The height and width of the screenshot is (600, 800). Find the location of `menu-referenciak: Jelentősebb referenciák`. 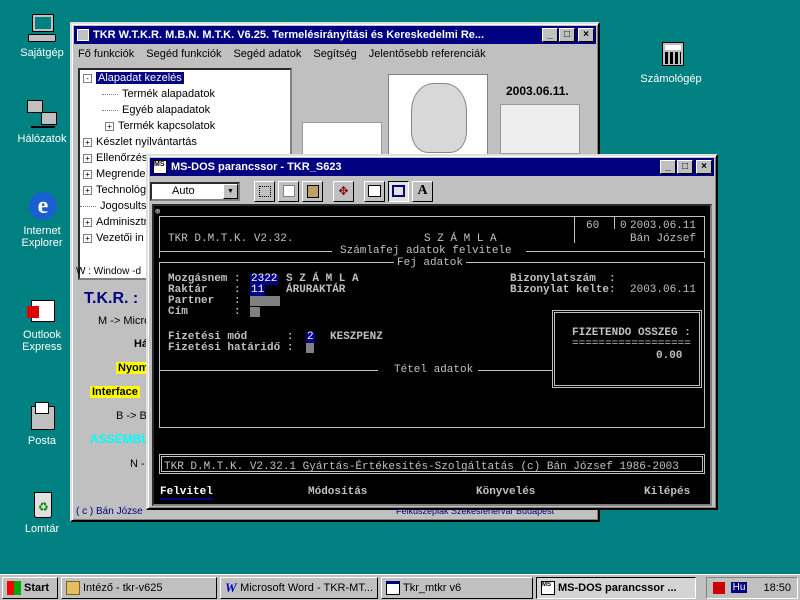

menu-referenciak: Jelentősebb referenciák is located at coordinates (427, 54).